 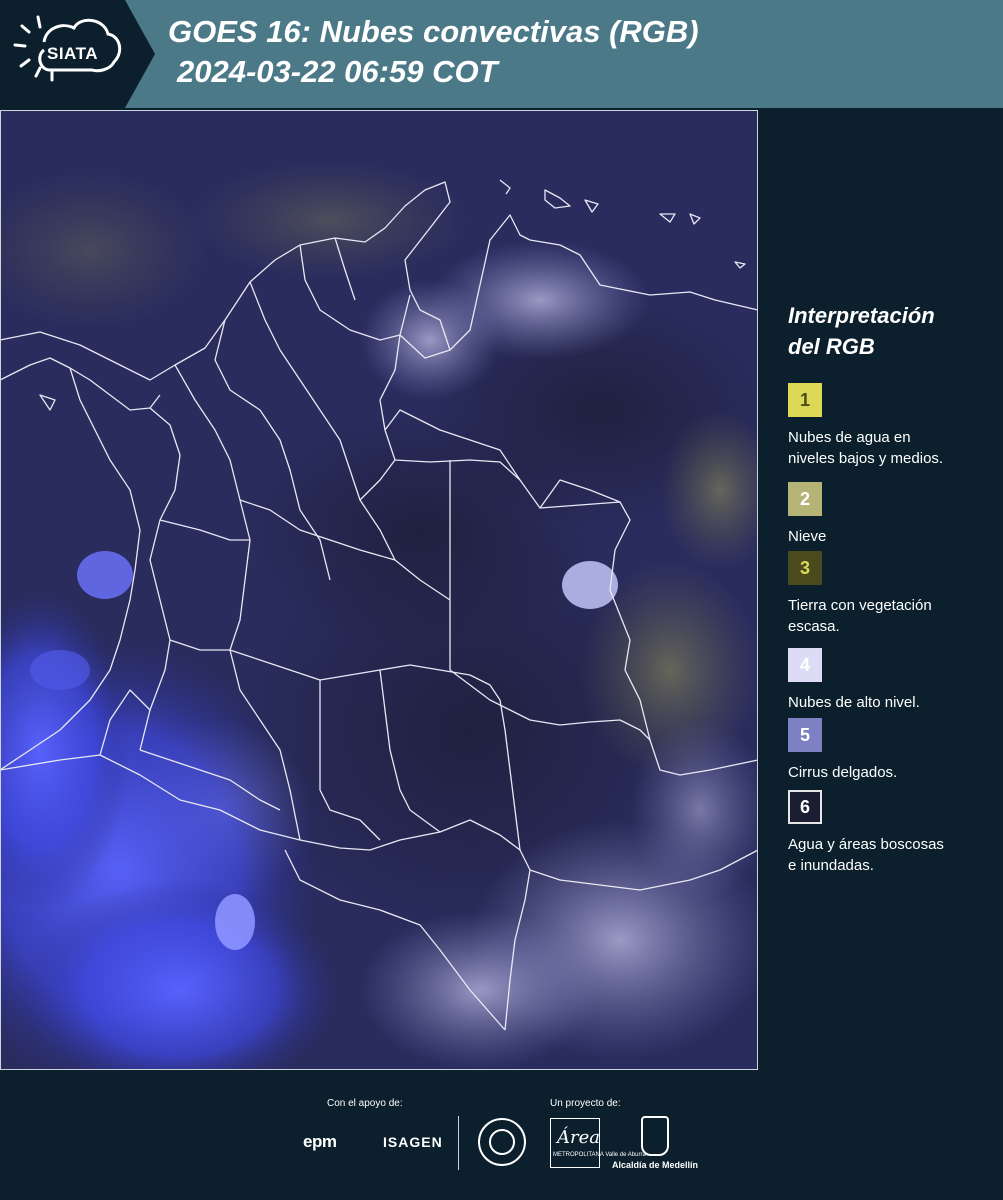 What do you see at coordinates (805, 400) in the screenshot?
I see `legend-swatch: 1` at bounding box center [805, 400].